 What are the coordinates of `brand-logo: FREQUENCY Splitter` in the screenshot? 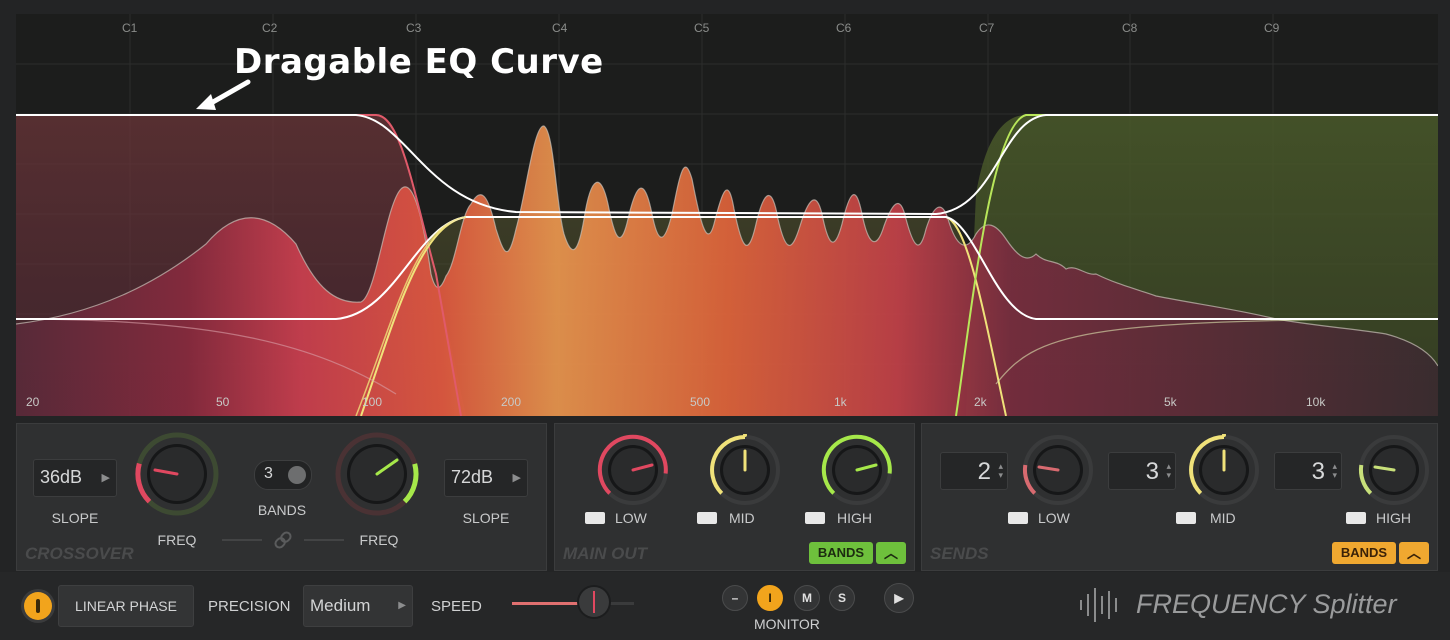 It's located at (1266, 604).